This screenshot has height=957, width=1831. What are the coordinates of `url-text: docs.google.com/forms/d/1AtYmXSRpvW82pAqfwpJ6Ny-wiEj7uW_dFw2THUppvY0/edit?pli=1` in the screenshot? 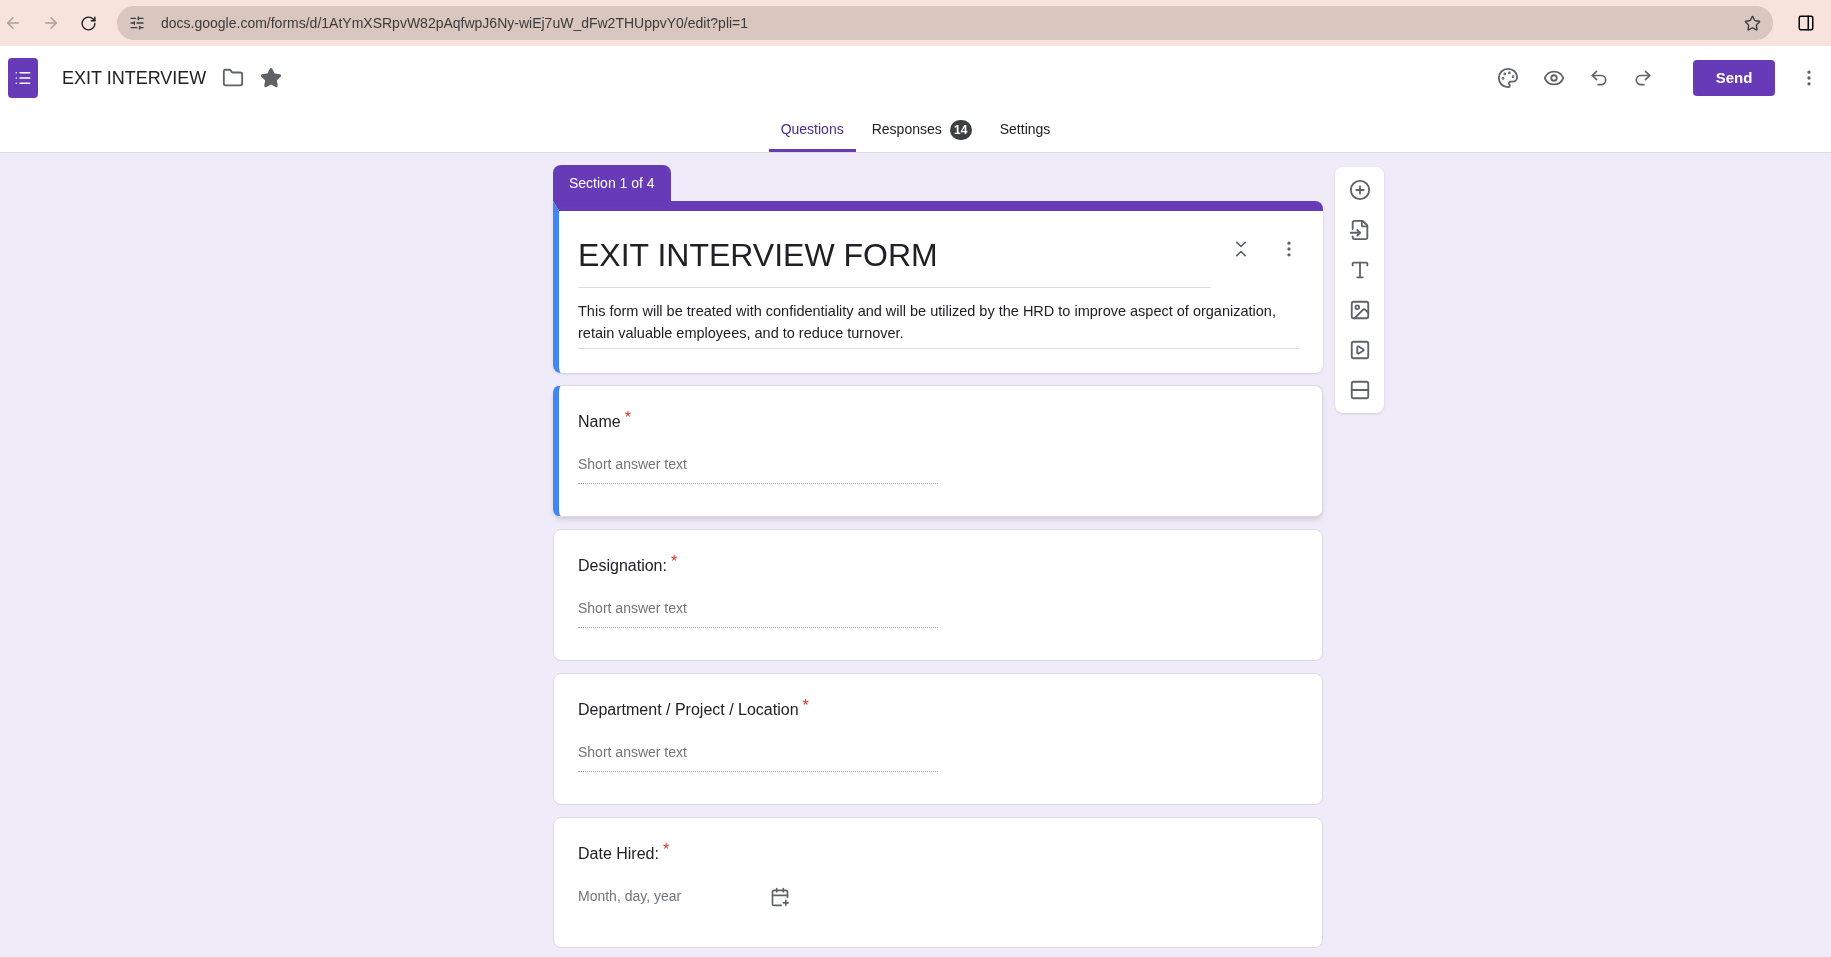 It's located at (455, 23).